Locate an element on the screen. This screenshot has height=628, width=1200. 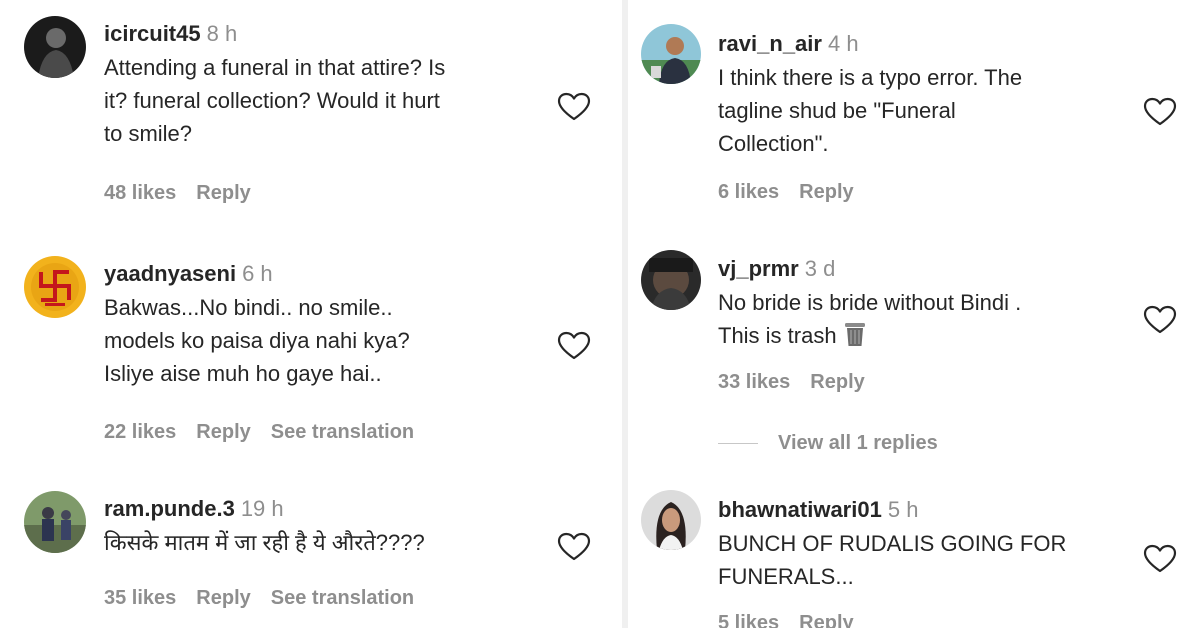
likes-count: 33 likes is located at coordinates (754, 382).